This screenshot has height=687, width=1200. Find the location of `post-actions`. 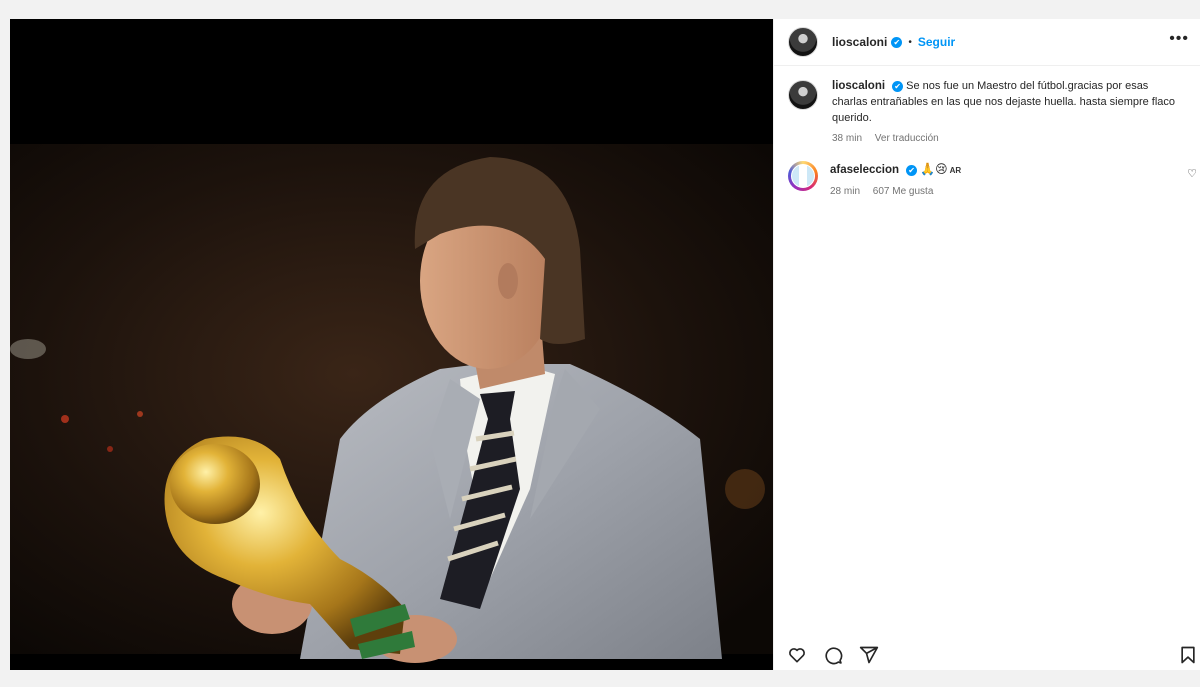

post-actions is located at coordinates (987, 655).